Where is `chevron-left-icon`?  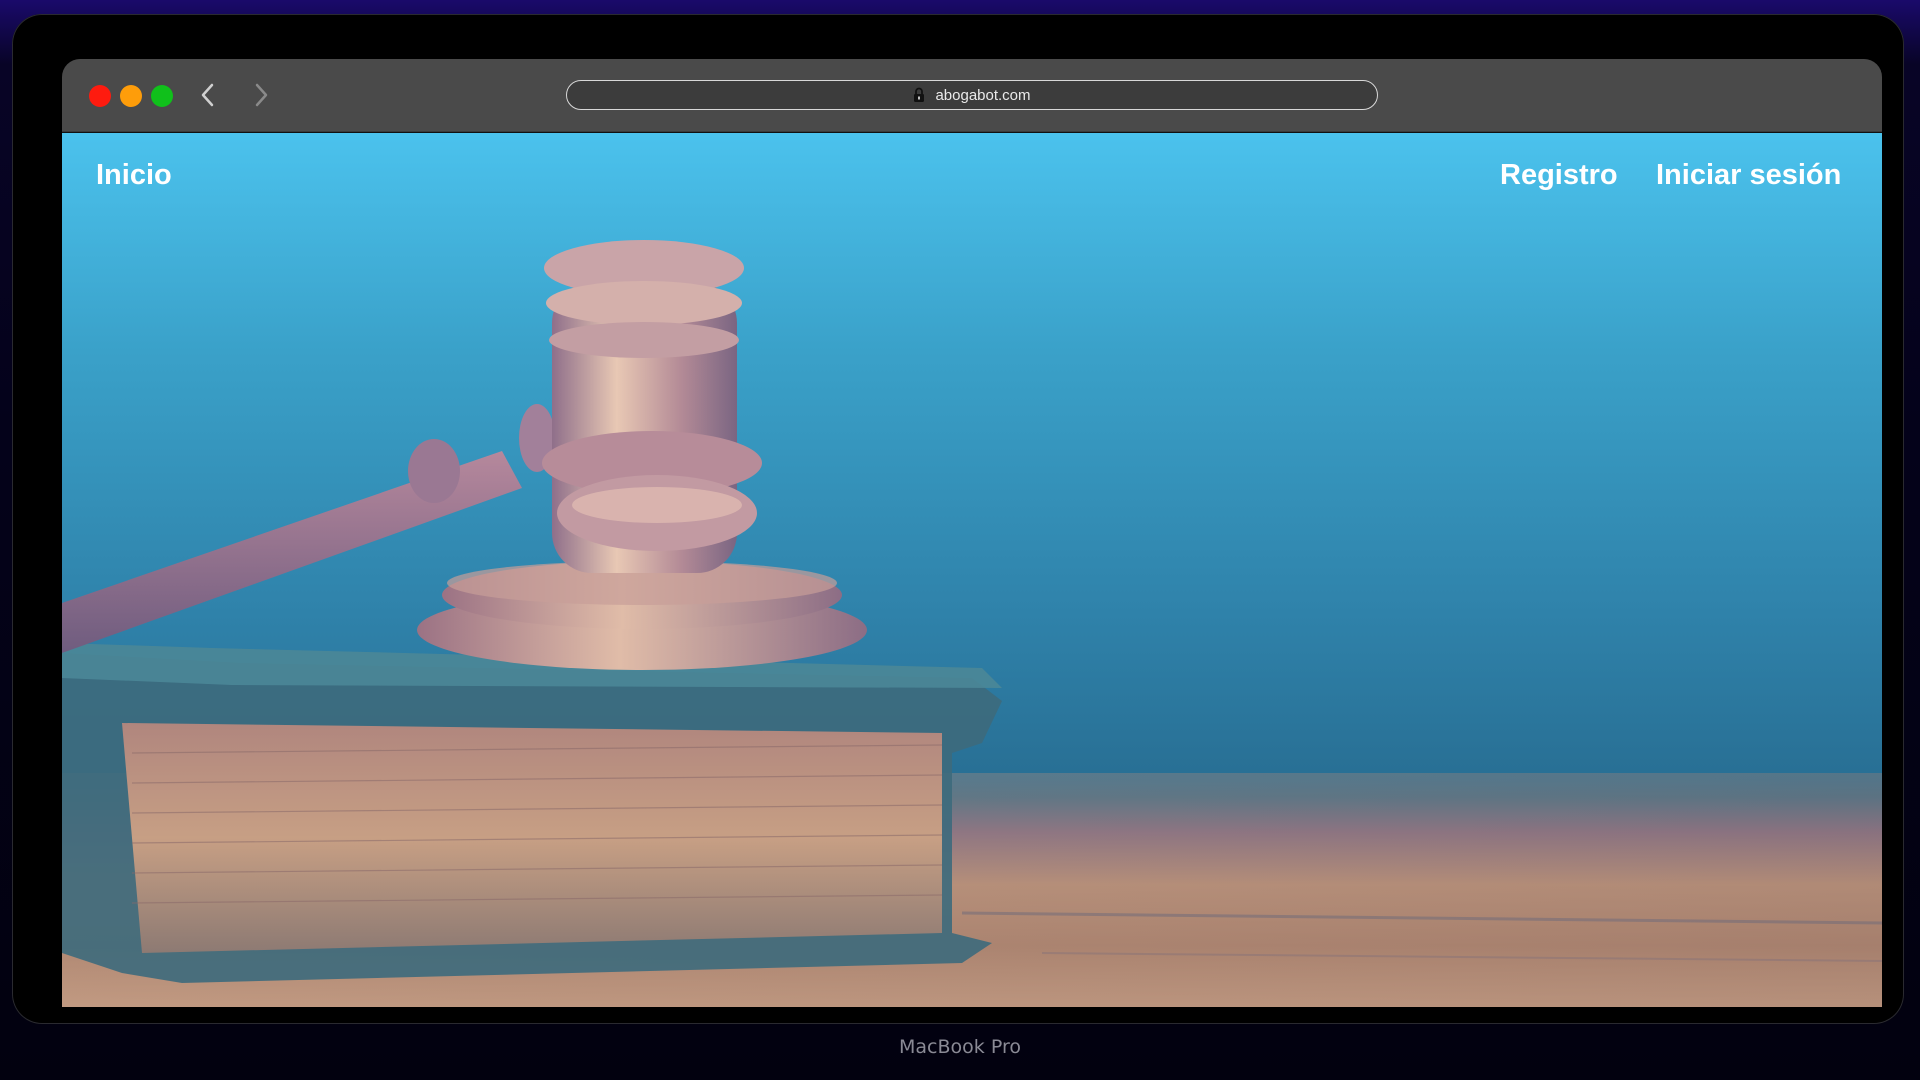
chevron-left-icon is located at coordinates (207, 95).